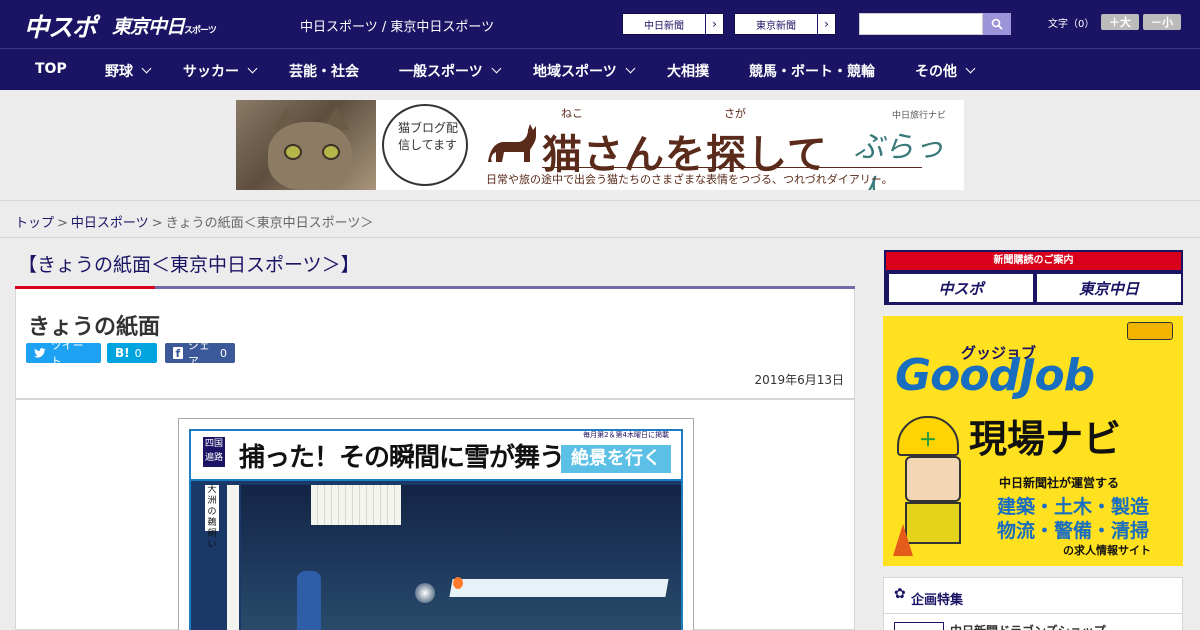  Describe the element at coordinates (664, 26) in the screenshot. I see `chunichi-shimbun-label: 中日新聞` at that location.